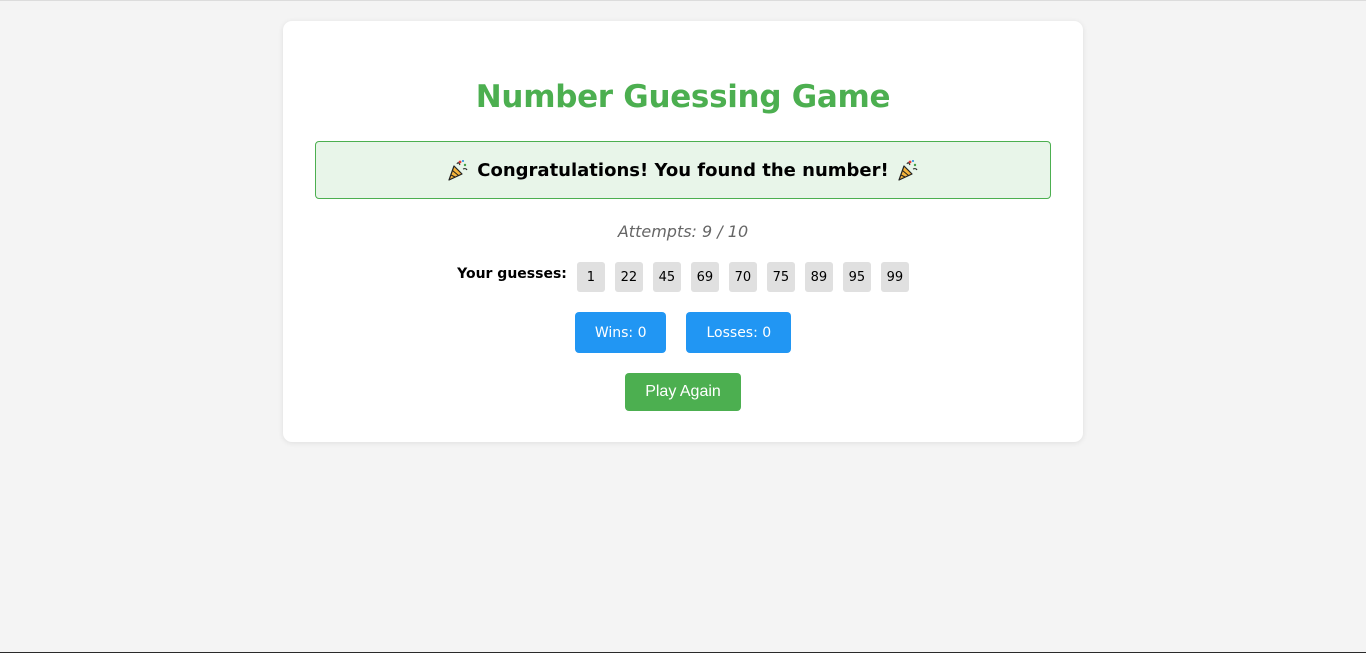  I want to click on success-message-banner: Congratulations! You found the number!, so click(683, 170).